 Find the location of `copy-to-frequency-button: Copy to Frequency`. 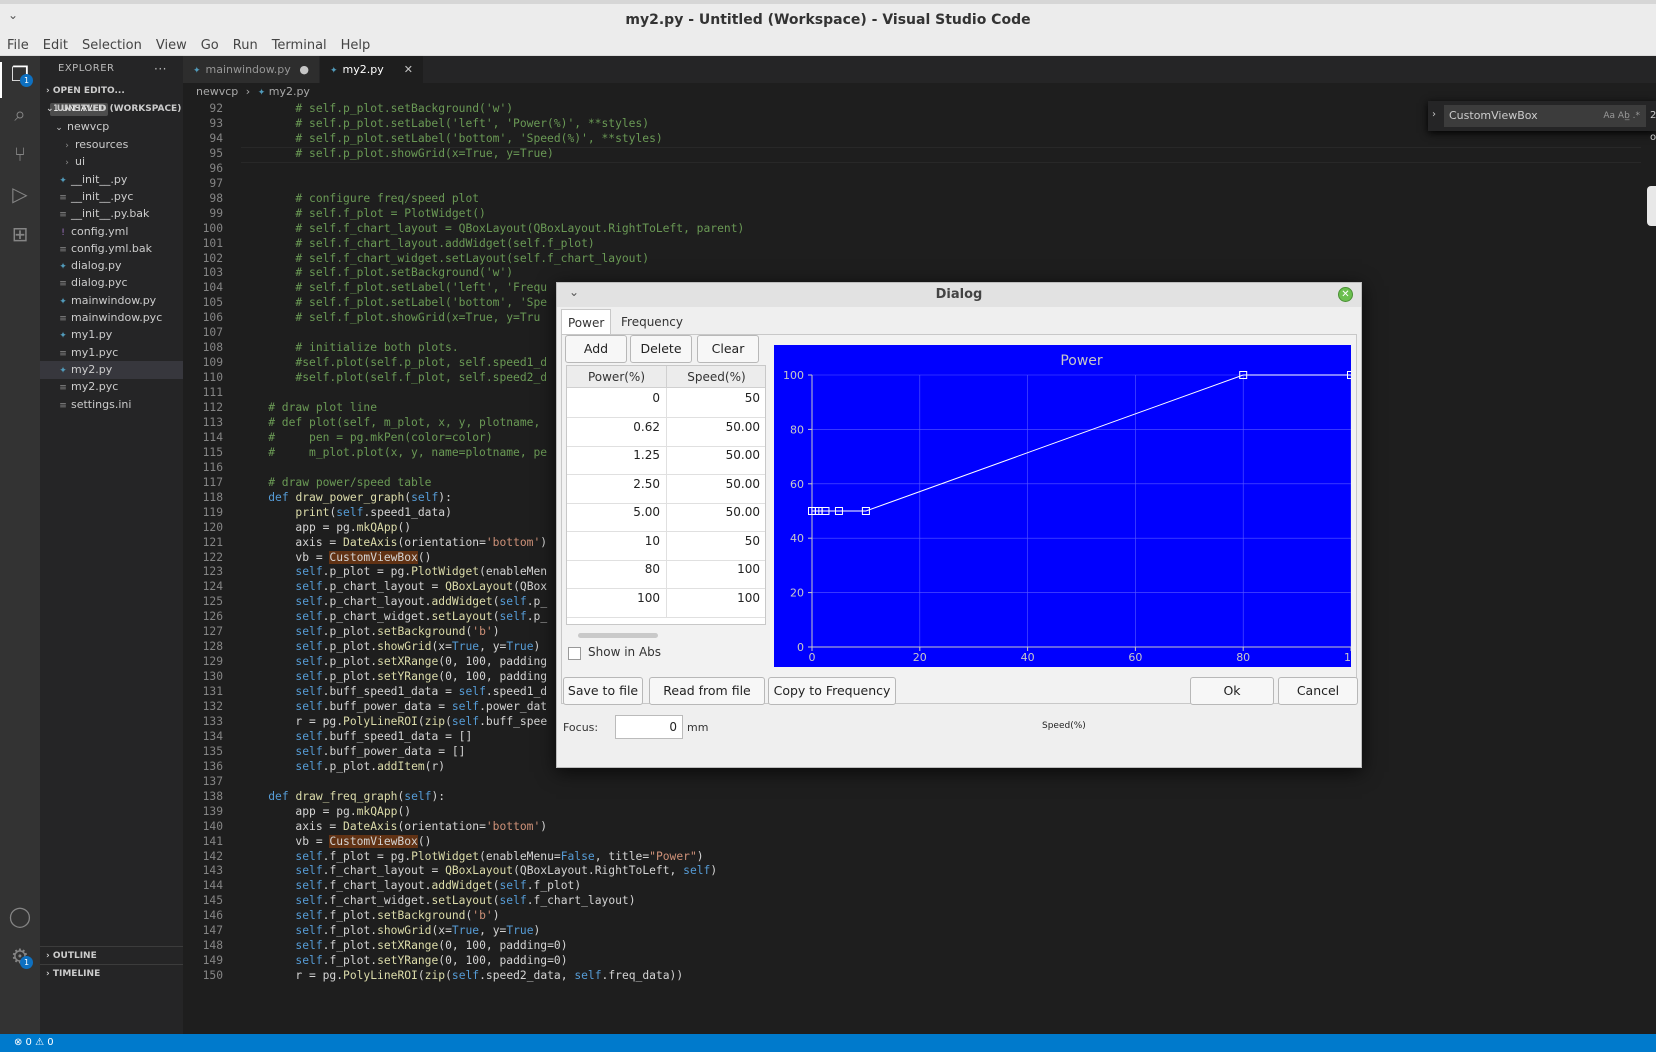

copy-to-frequency-button: Copy to Frequency is located at coordinates (832, 691).